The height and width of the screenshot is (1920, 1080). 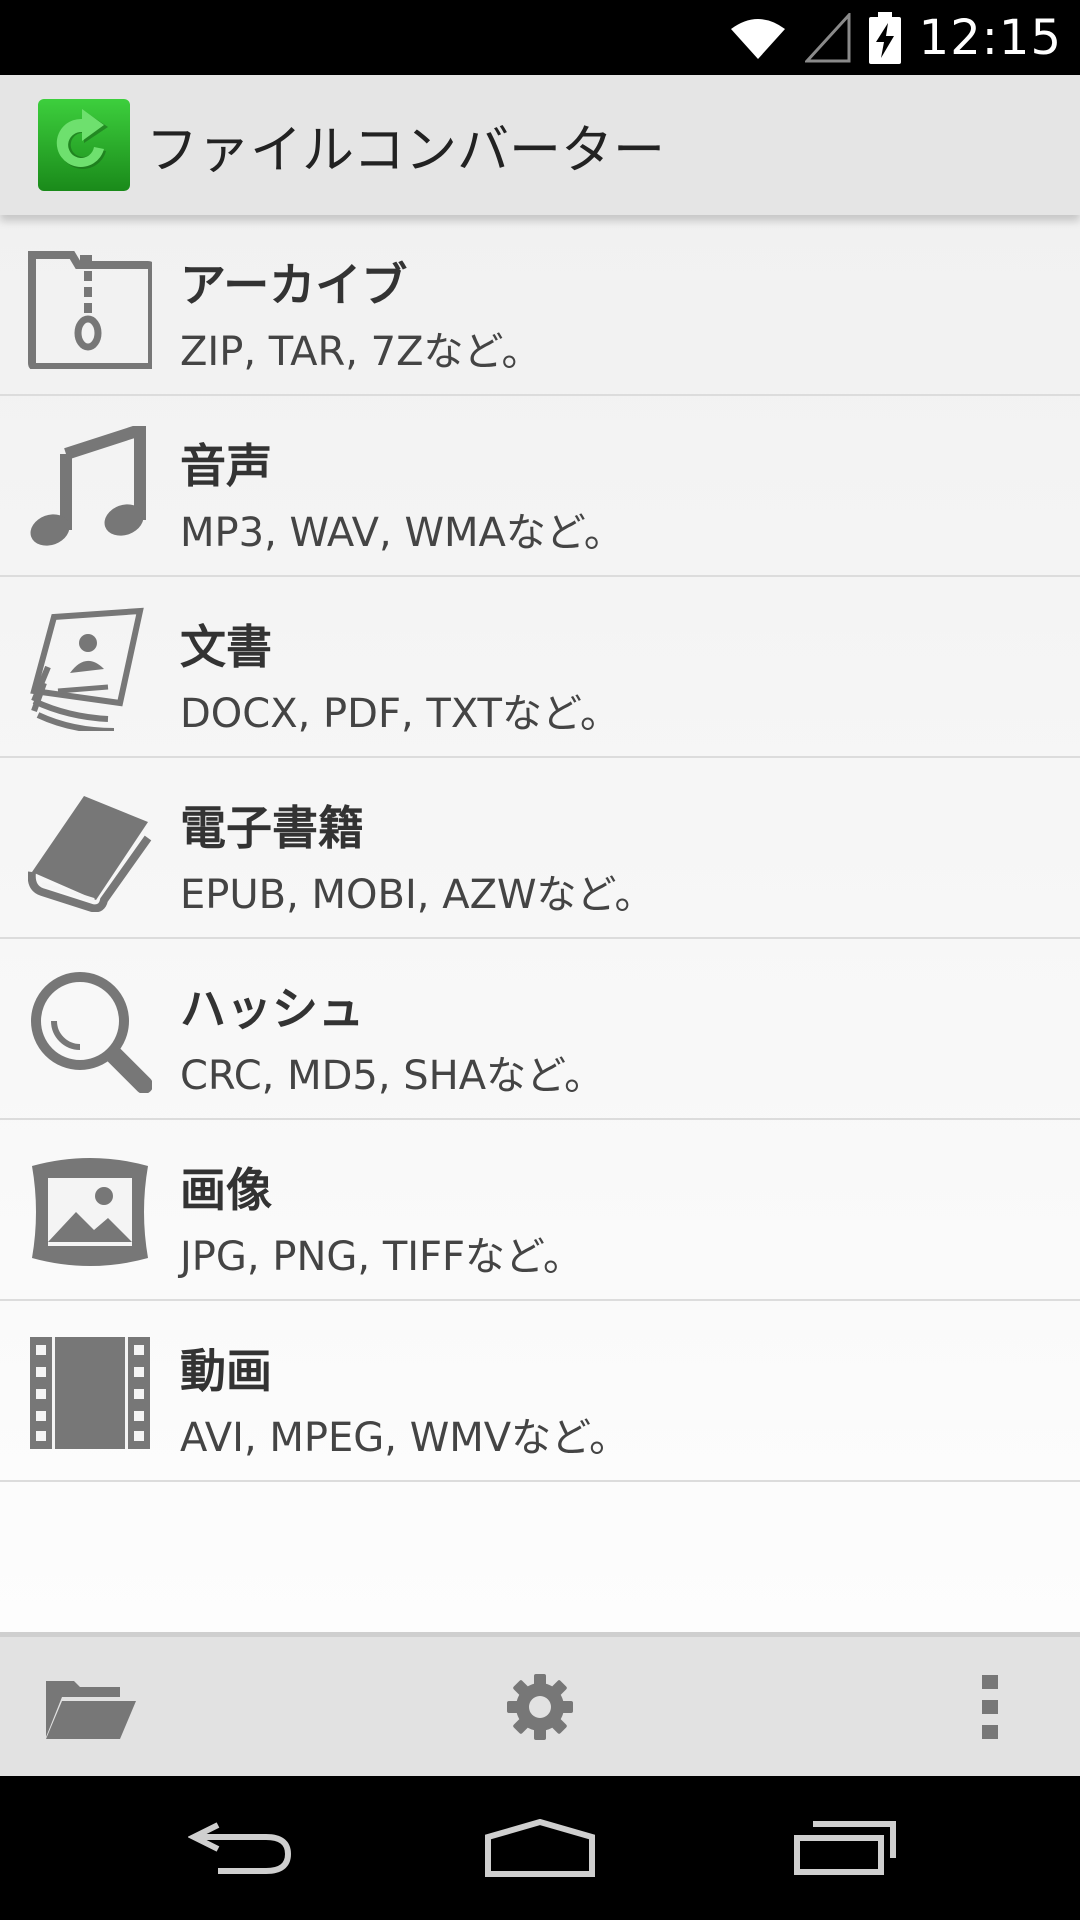 I want to click on list-item-audio: 音声 MP3, WAV, WMAなど。, so click(x=540, y=486).